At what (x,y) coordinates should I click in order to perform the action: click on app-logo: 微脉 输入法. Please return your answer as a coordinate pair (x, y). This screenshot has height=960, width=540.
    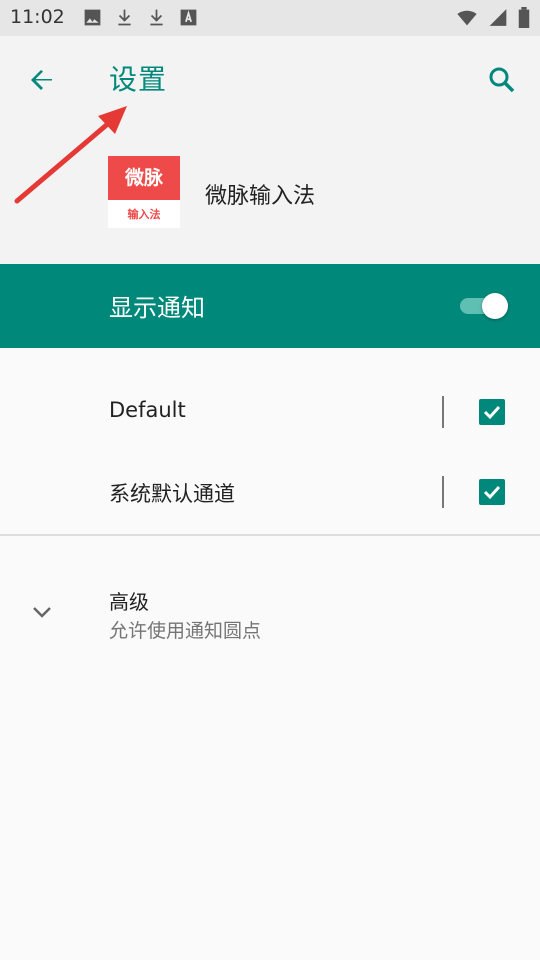
    Looking at the image, I should click on (144, 192).